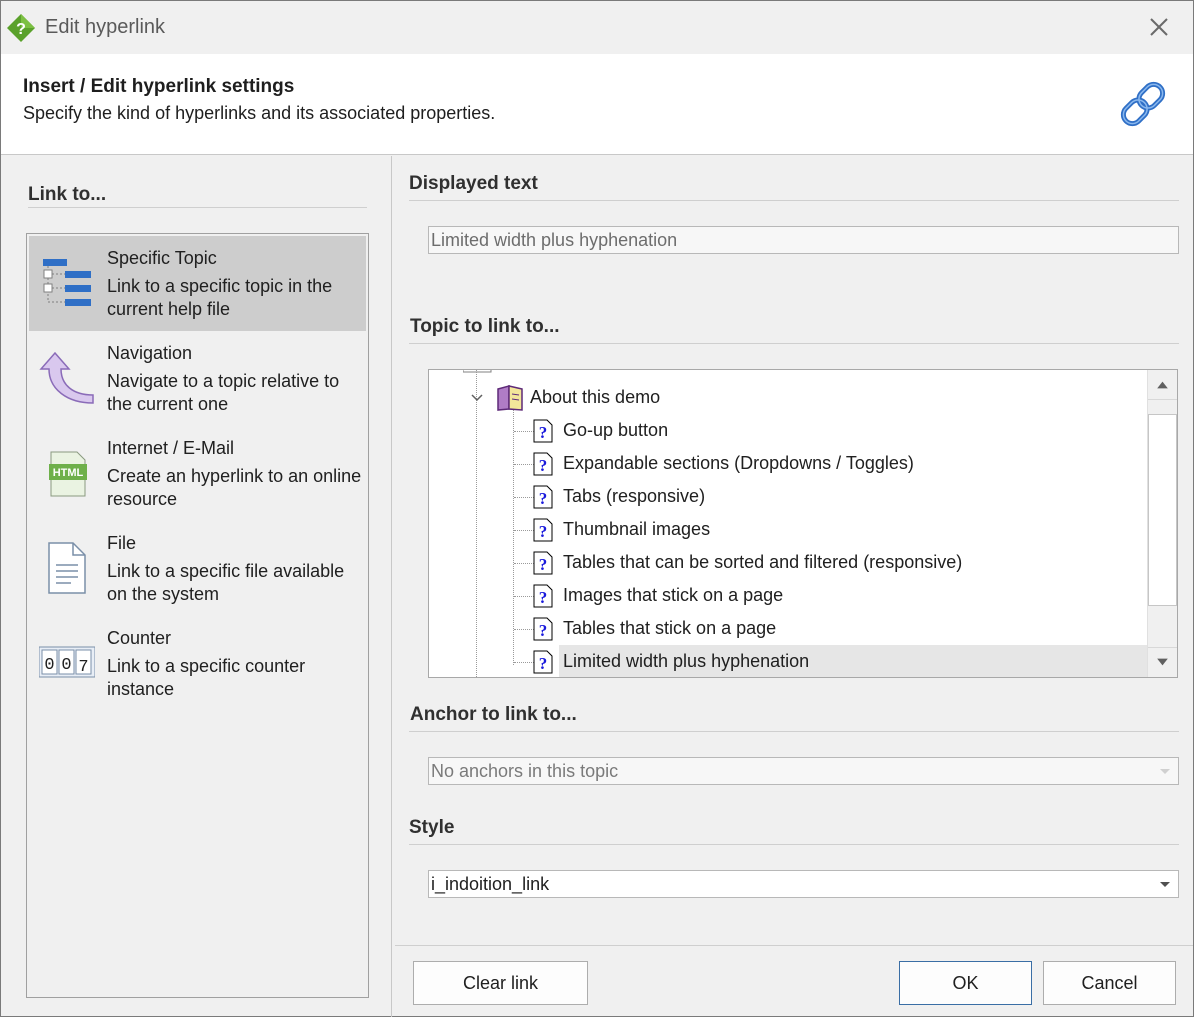  I want to click on document-icon, so click(67, 568).